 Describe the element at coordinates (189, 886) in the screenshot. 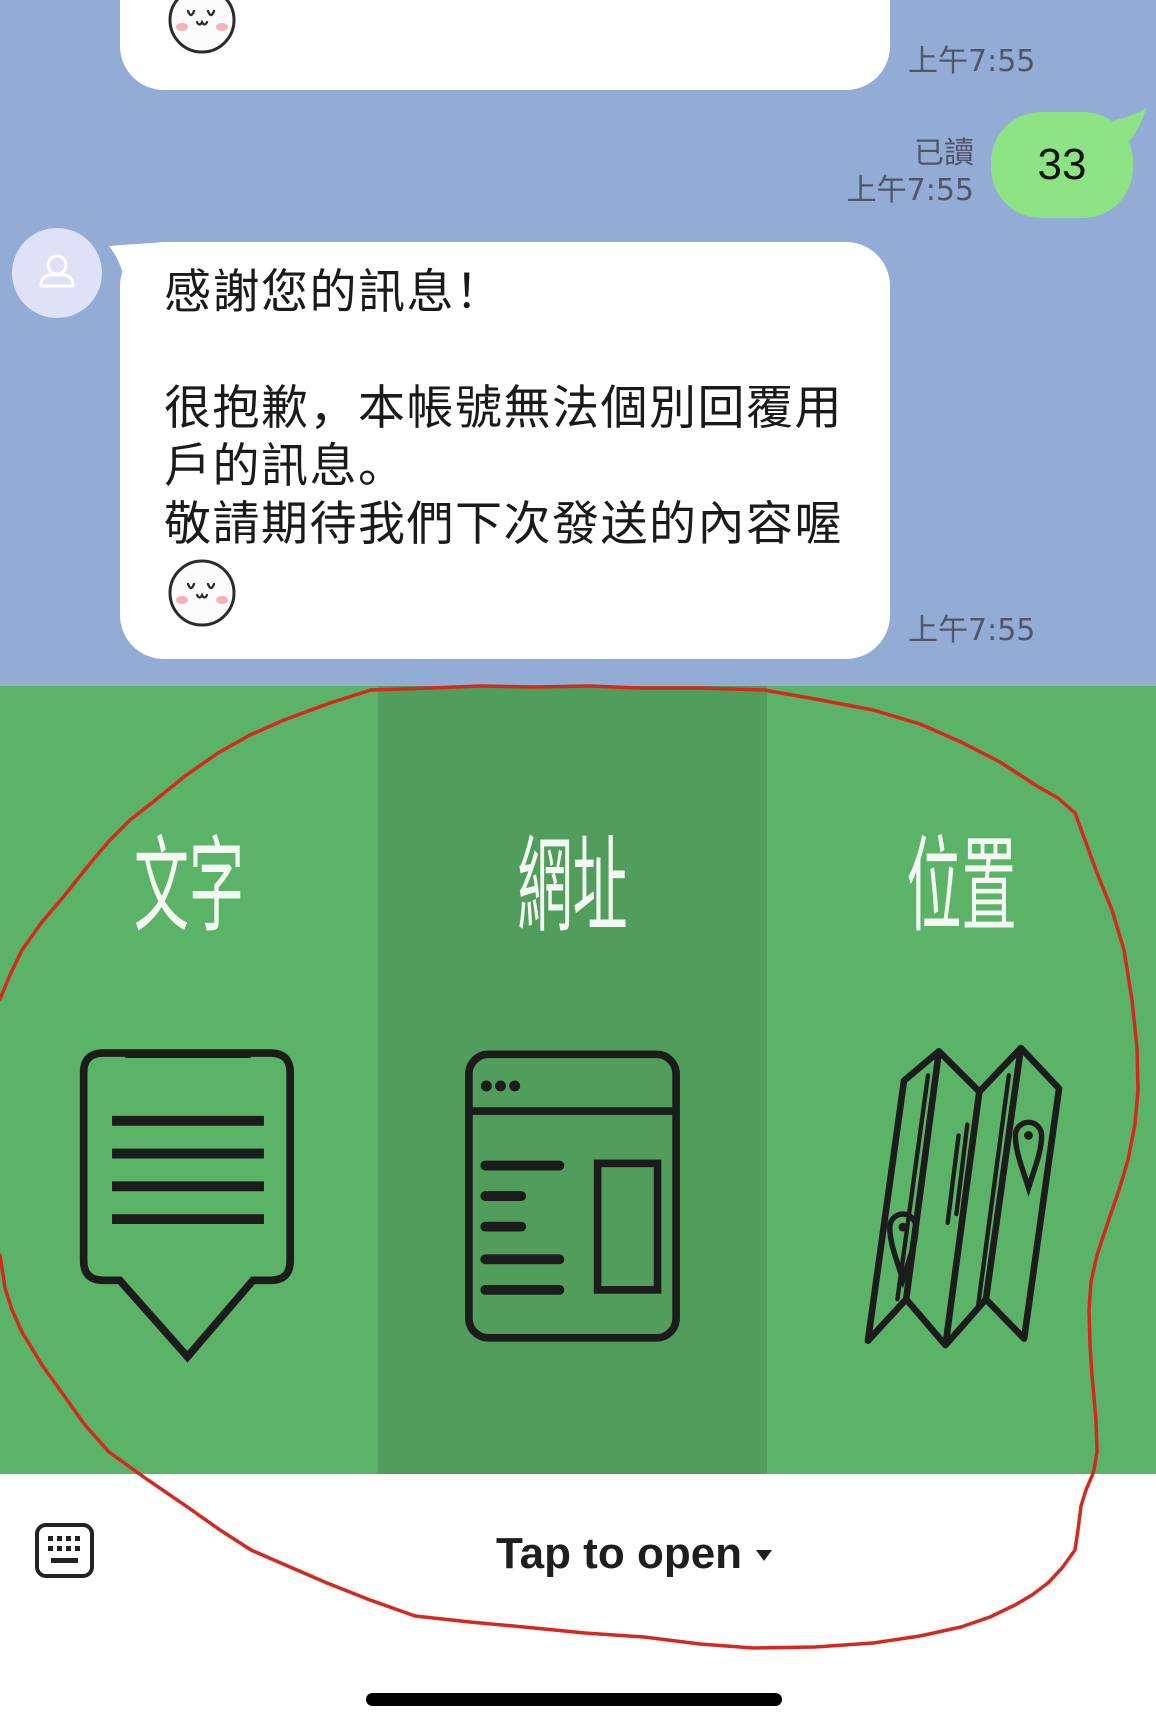

I see `rich-menu-label: 文字` at that location.